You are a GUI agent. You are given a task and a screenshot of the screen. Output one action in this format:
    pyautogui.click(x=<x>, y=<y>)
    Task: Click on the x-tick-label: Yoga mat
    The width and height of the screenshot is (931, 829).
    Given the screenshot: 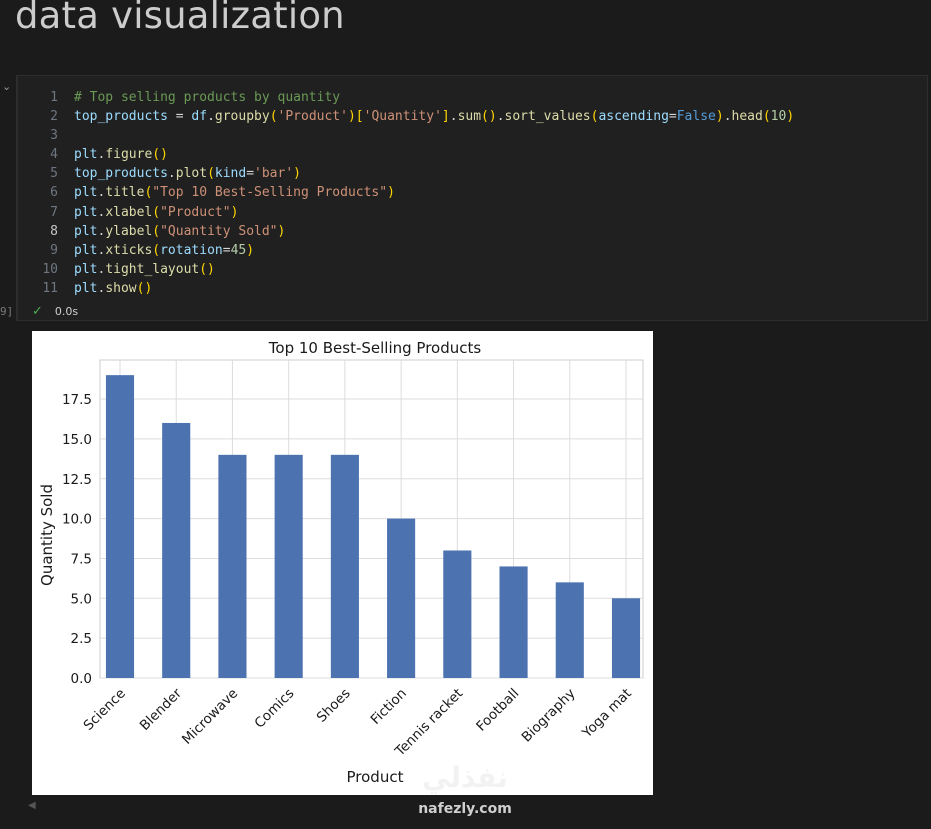 What is the action you would take?
    pyautogui.click(x=607, y=714)
    